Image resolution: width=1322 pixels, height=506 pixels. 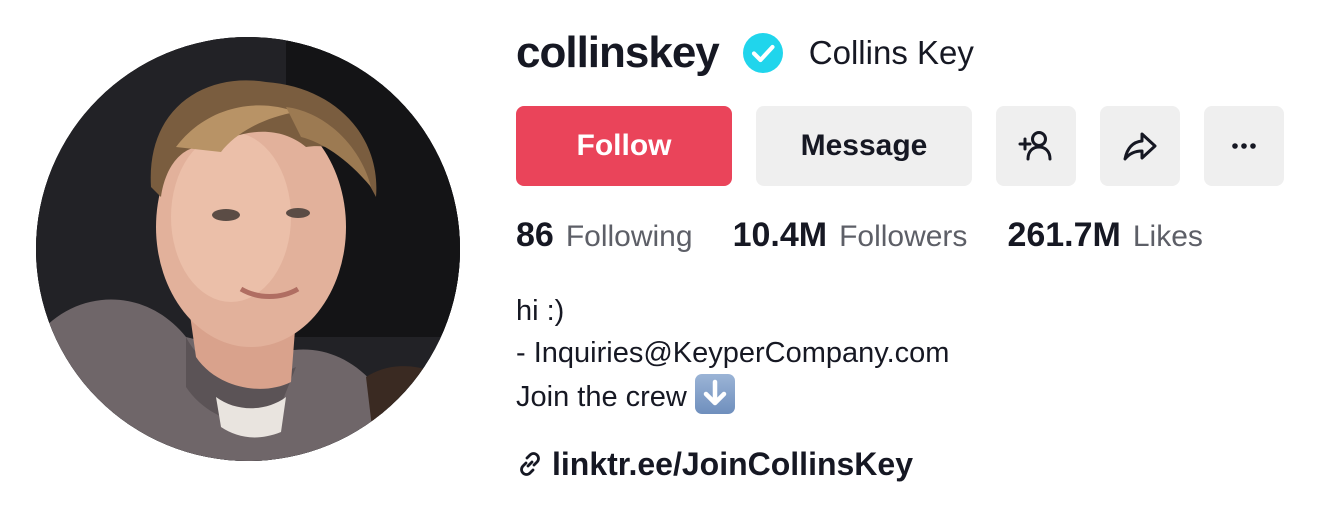 I want to click on bio-line-3: Join the crew, so click(x=601, y=397).